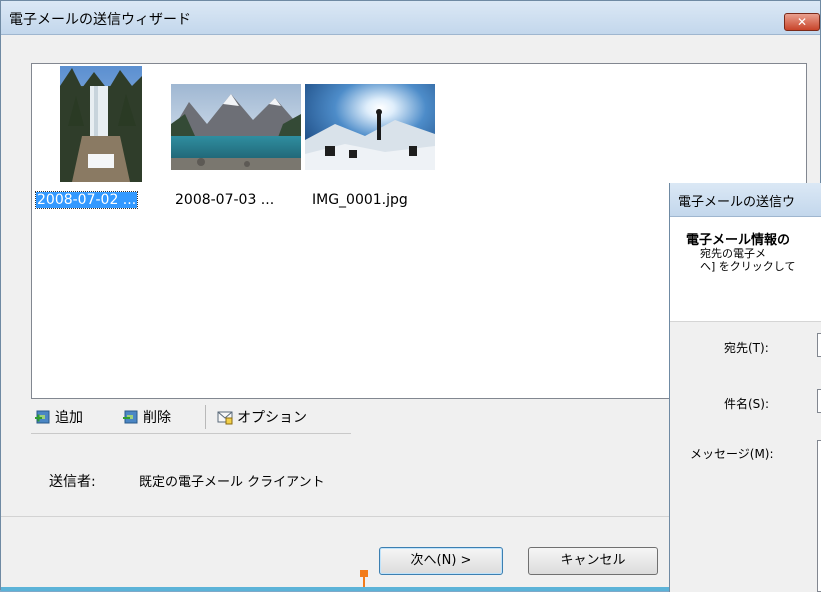 Image resolution: width=821 pixels, height=592 pixels. Describe the element at coordinates (441, 561) in the screenshot. I see `next-button: 次へ(N) >` at that location.